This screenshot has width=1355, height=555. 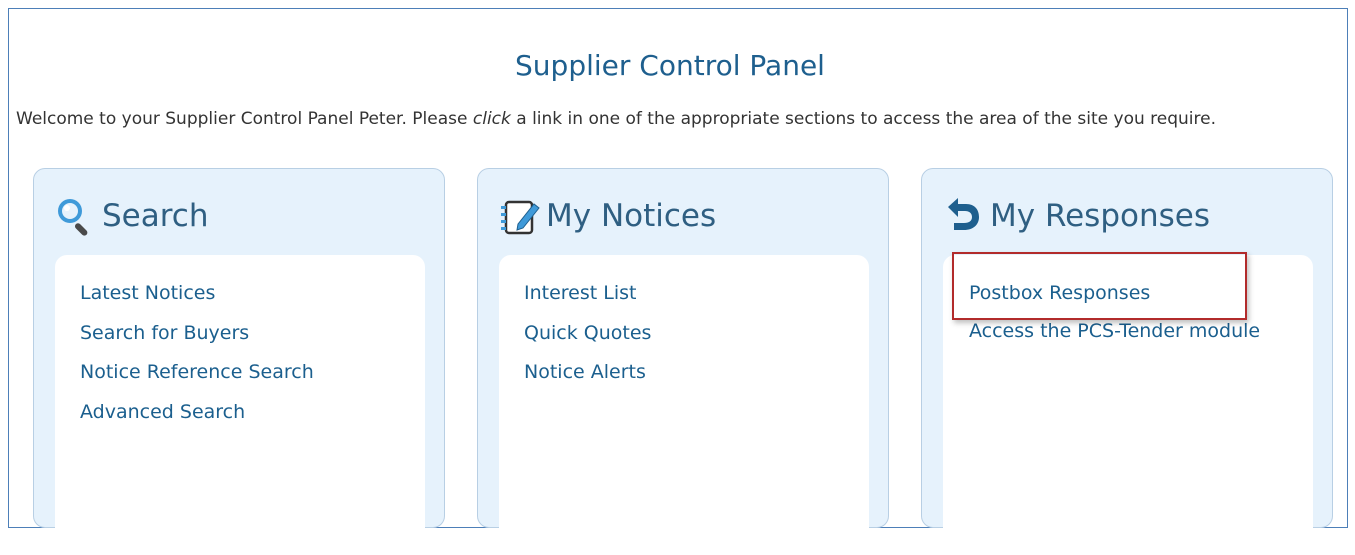 I want to click on my-responses-panel-header: My Responses, so click(x=1076, y=216).